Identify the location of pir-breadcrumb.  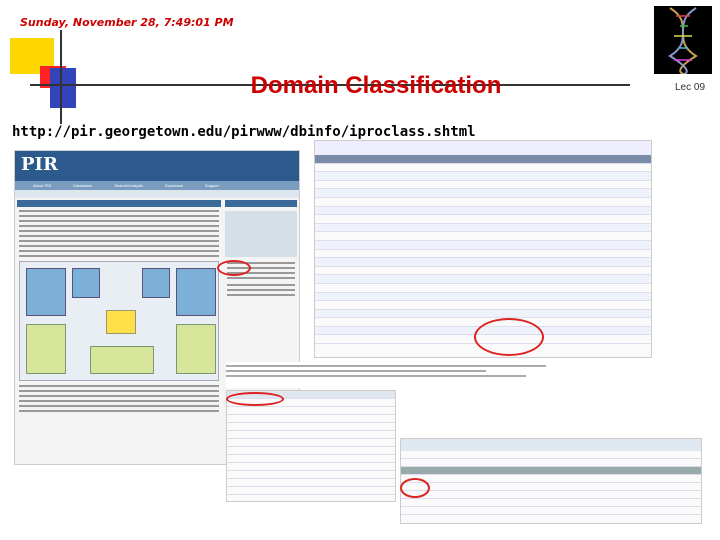
(157, 194).